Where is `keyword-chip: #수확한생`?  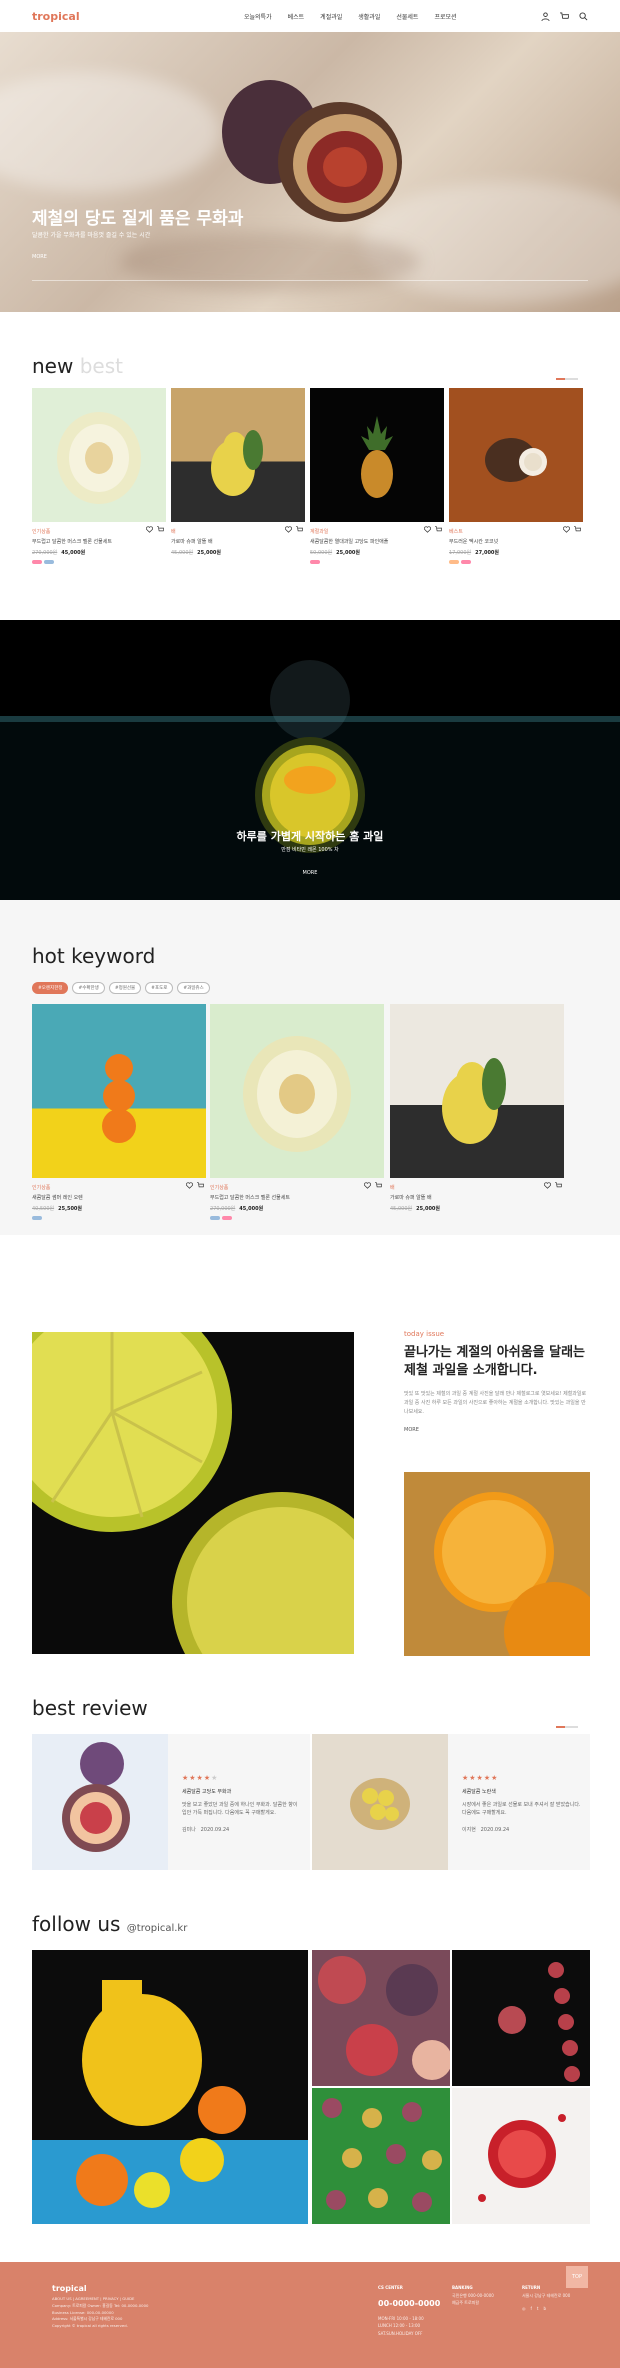 keyword-chip: #수확한생 is located at coordinates (88, 988).